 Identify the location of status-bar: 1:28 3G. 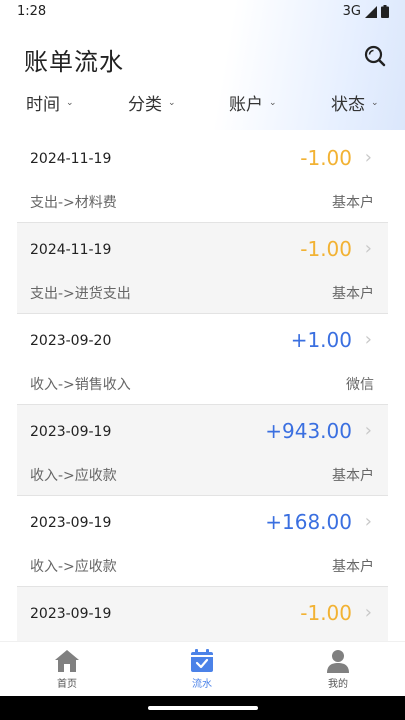
(202, 12).